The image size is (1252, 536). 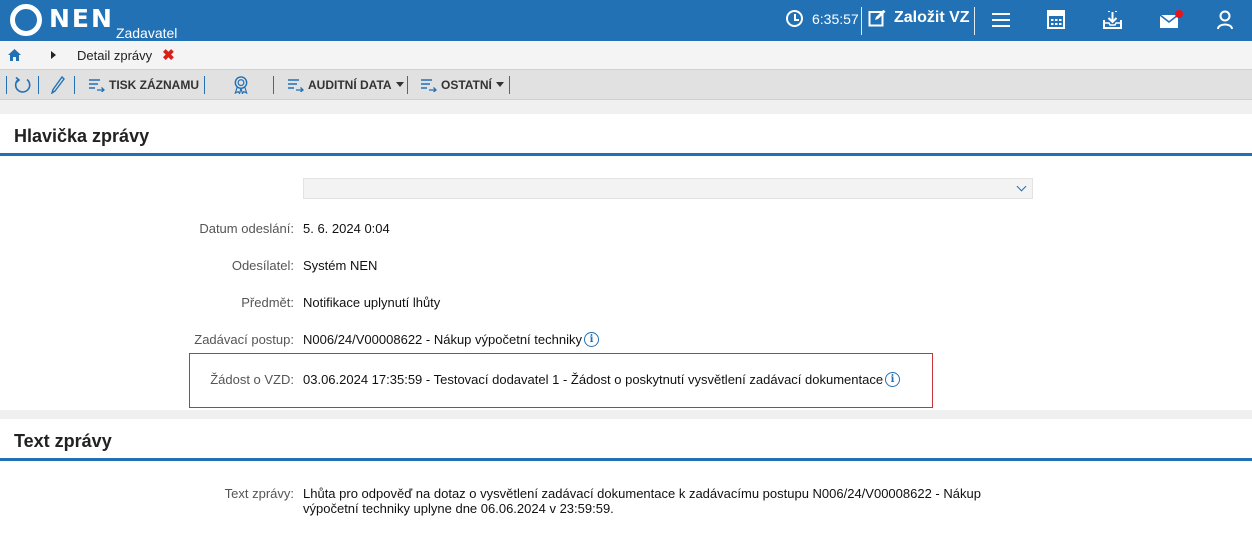 What do you see at coordinates (626, 55) in the screenshot?
I see `breadcrumb: Detail zprávy ✖` at bounding box center [626, 55].